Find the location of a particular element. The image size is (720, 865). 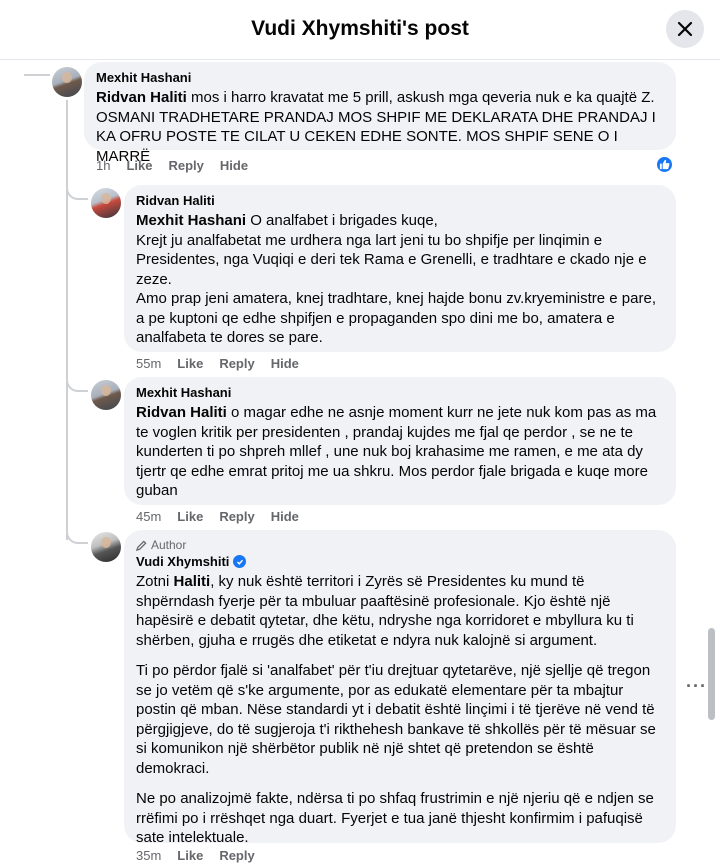

comment-timestamp: 1h is located at coordinates (103, 165).